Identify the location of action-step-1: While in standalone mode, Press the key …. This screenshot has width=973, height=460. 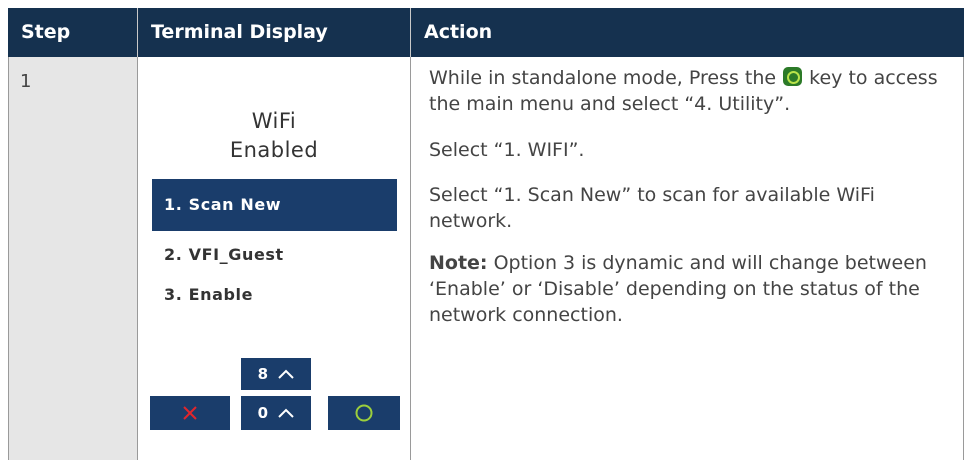
(694, 91).